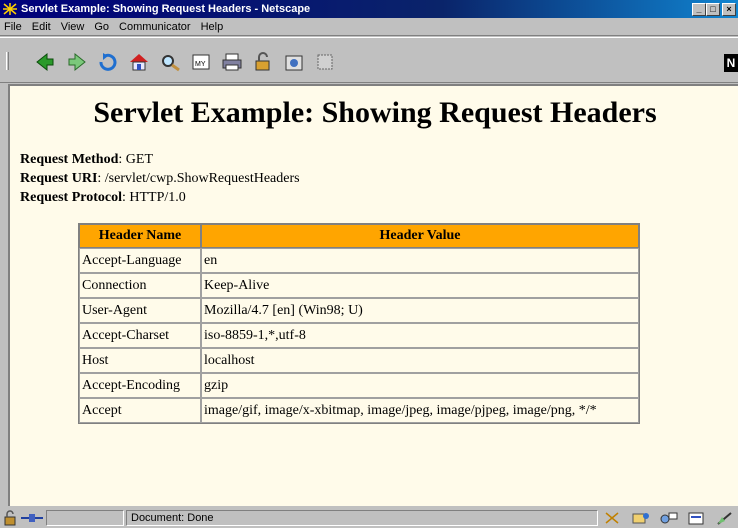  What do you see at coordinates (420, 385) in the screenshot?
I see `header-value-cell: gzip` at bounding box center [420, 385].